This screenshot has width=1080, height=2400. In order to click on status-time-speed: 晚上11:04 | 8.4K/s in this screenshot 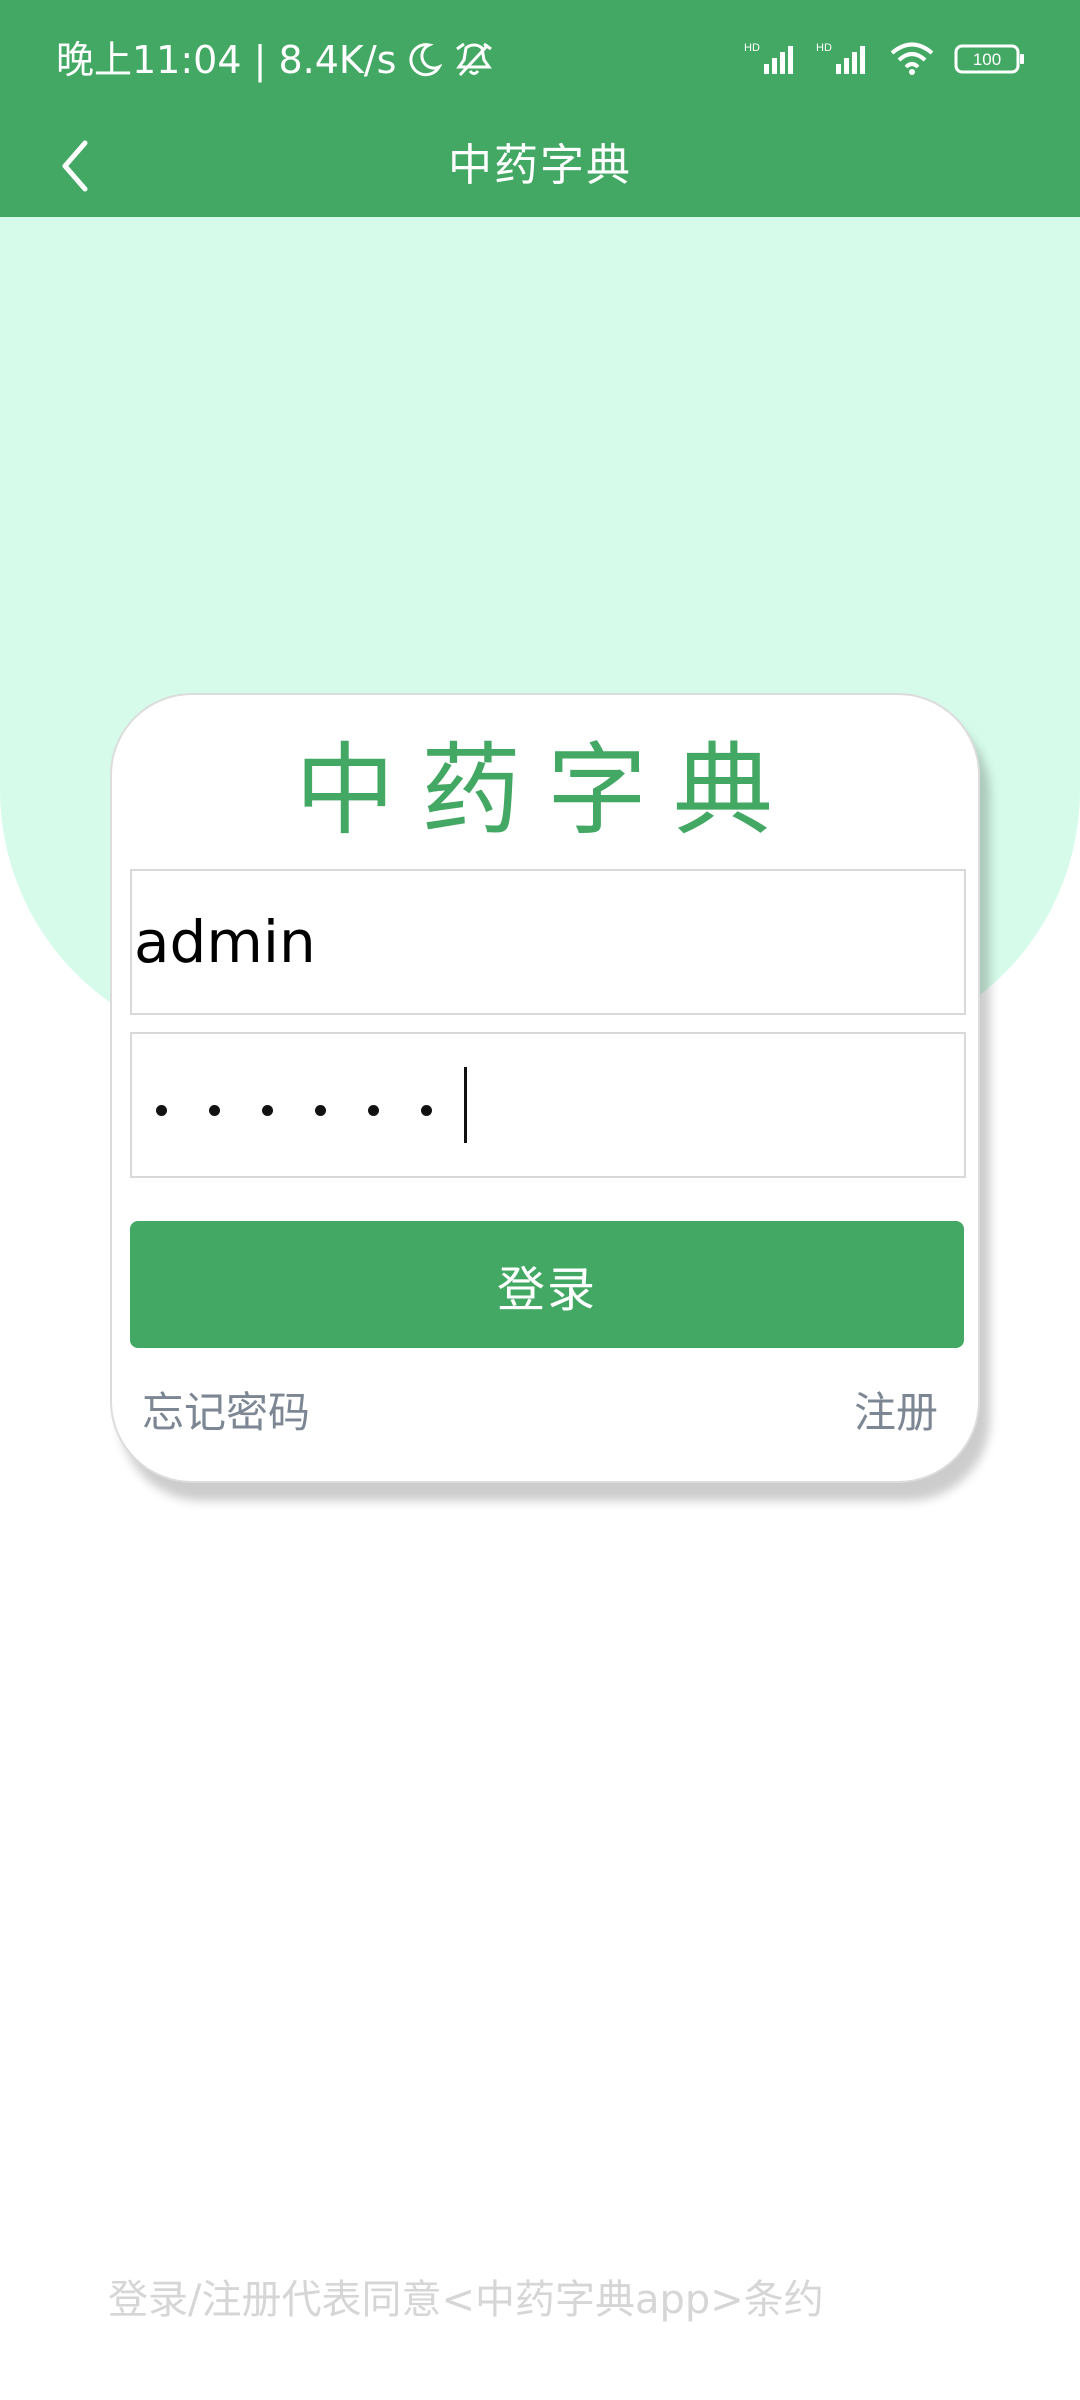, I will do `click(226, 60)`.